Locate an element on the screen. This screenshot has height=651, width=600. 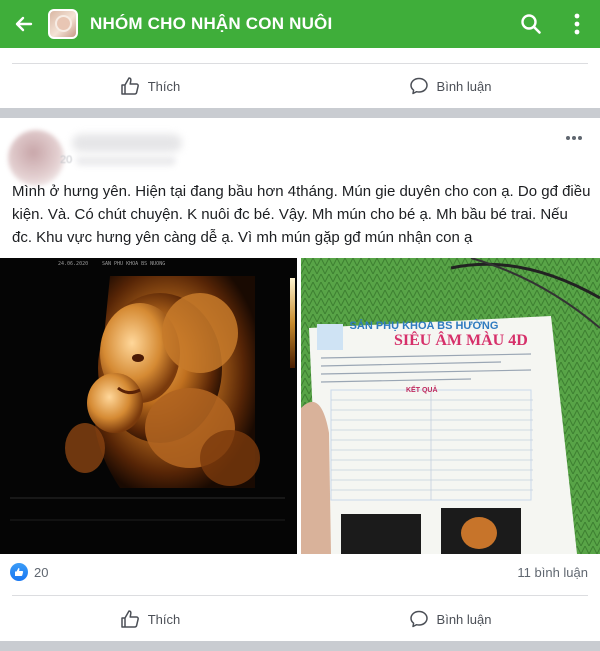
post-more-button is located at coordinates (574, 138).